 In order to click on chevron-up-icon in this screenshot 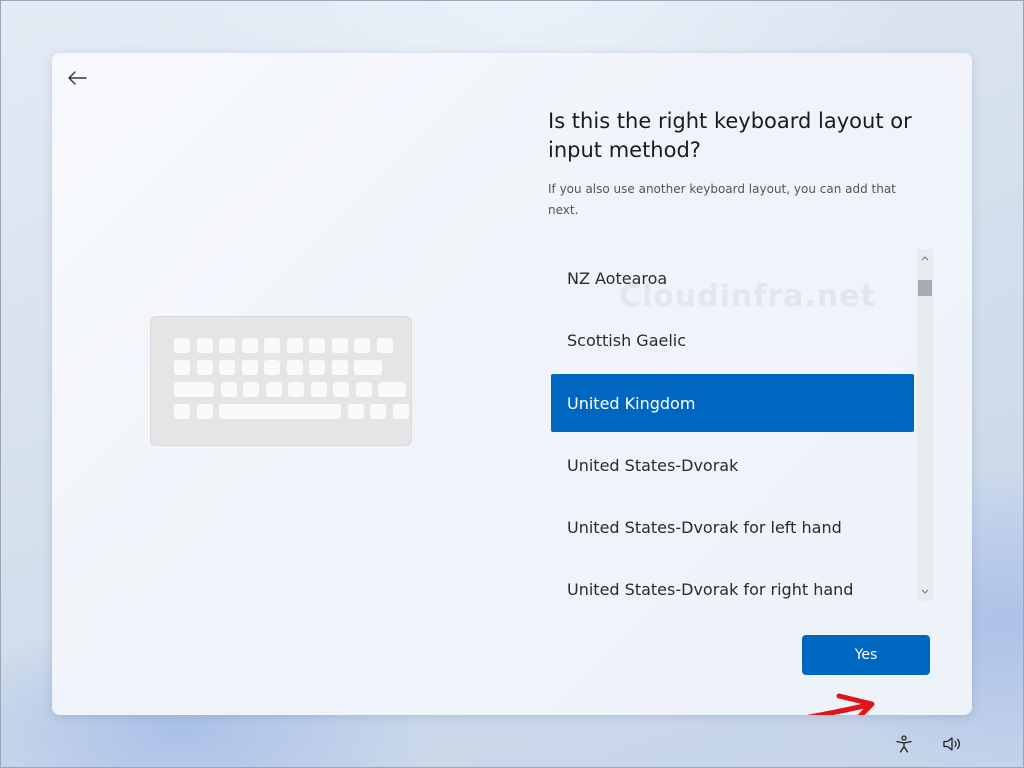, I will do `click(925, 258)`.